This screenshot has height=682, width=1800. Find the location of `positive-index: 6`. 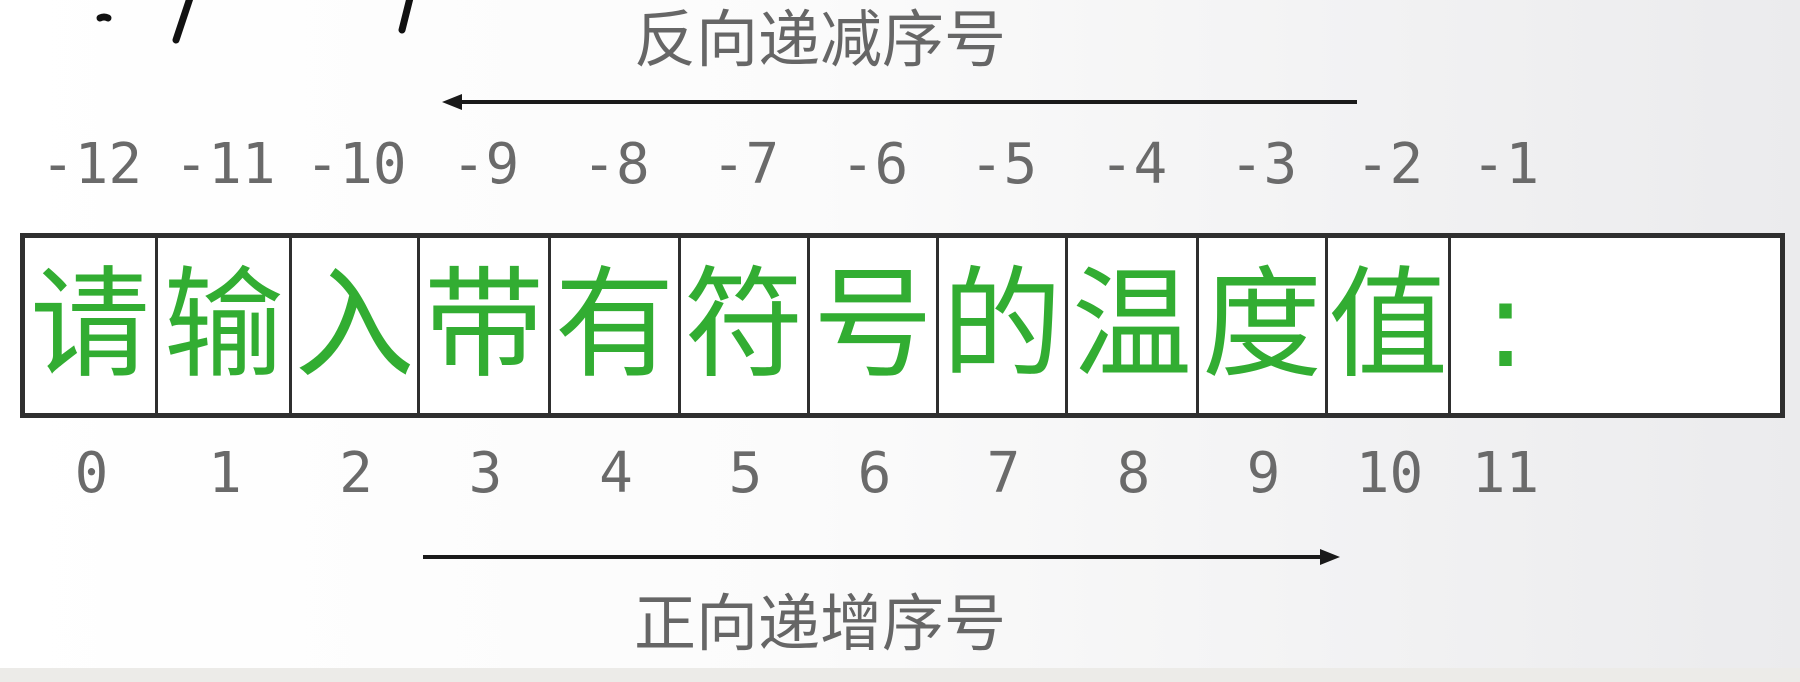

positive-index: 6 is located at coordinates (874, 473).